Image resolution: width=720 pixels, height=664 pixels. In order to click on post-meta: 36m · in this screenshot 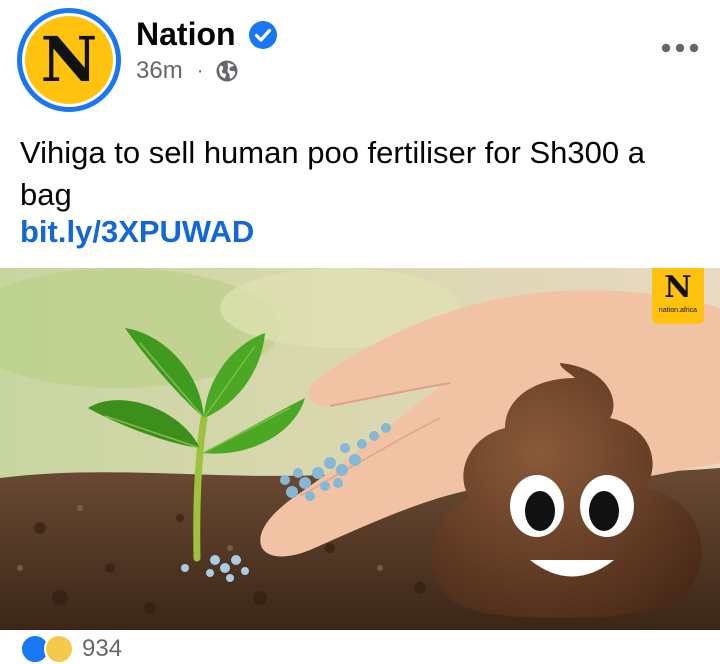, I will do `click(187, 71)`.